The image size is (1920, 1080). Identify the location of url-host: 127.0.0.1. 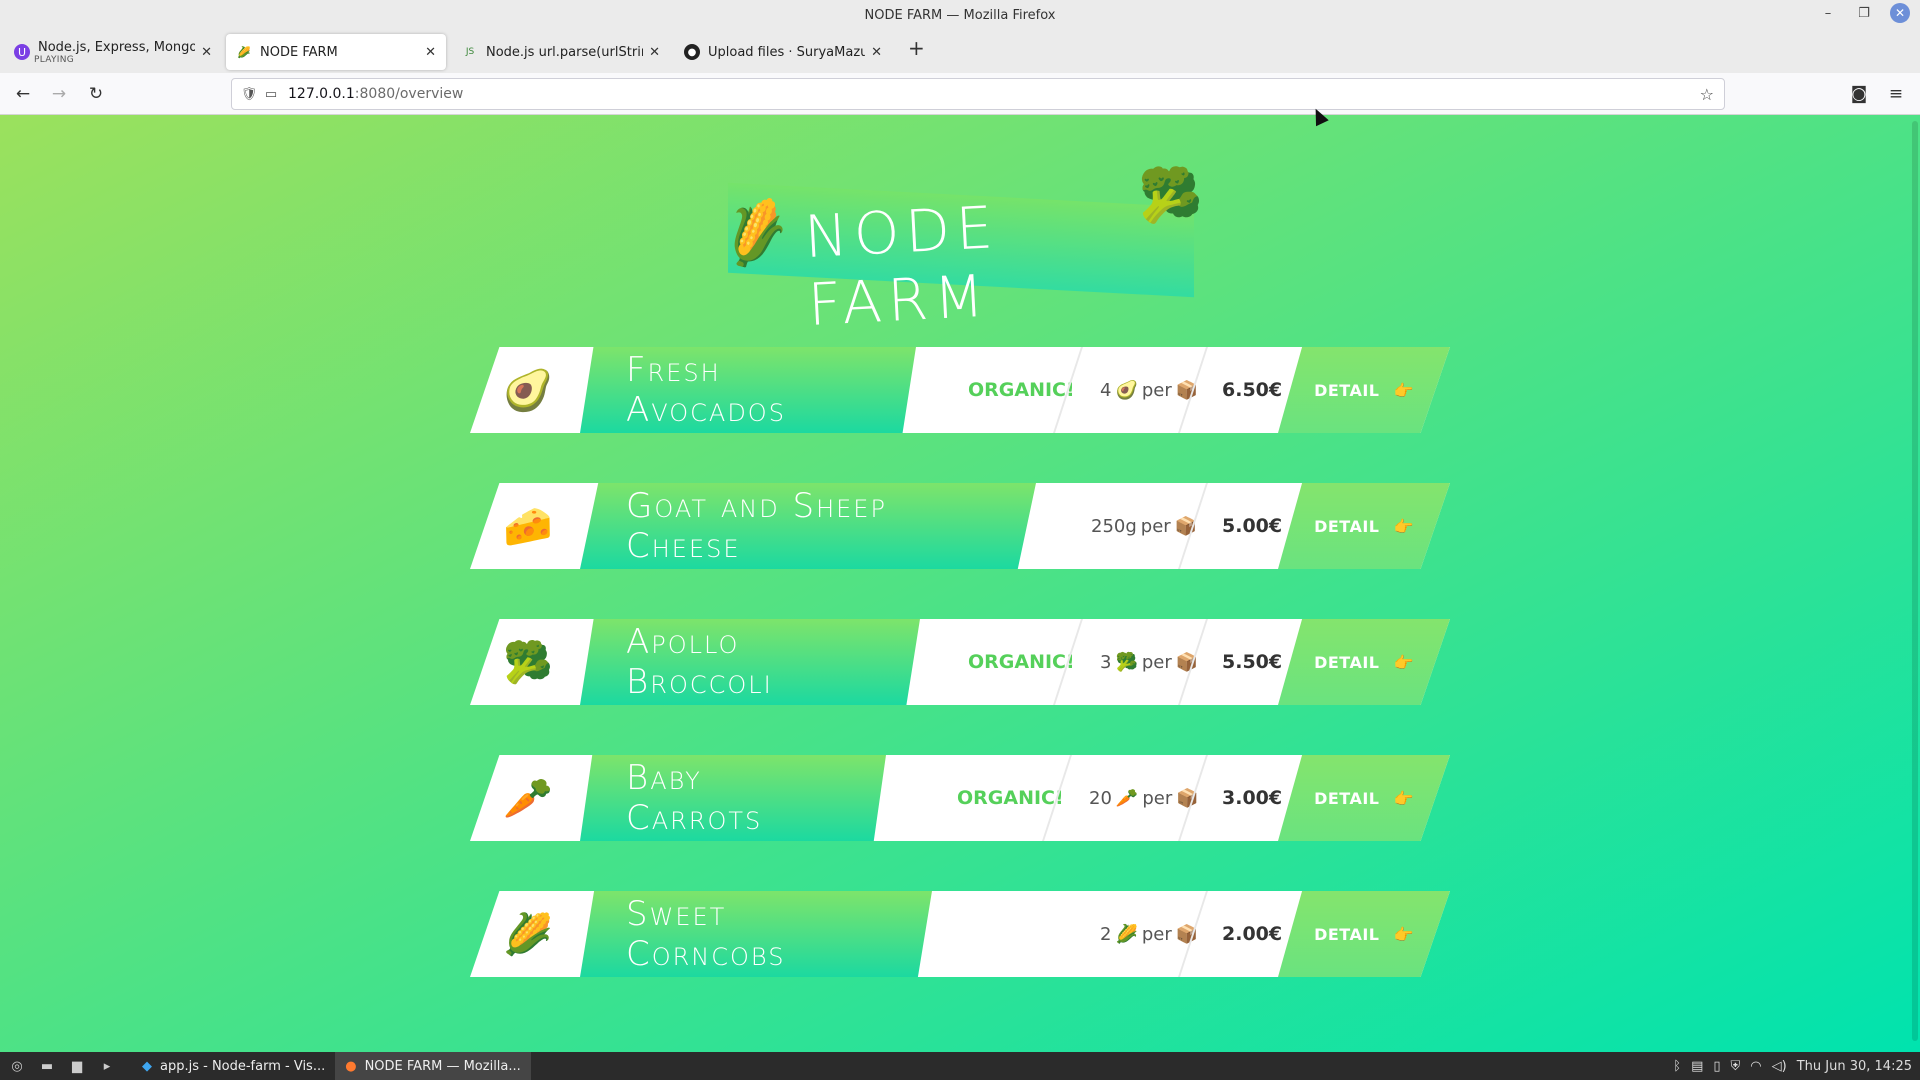
(321, 94).